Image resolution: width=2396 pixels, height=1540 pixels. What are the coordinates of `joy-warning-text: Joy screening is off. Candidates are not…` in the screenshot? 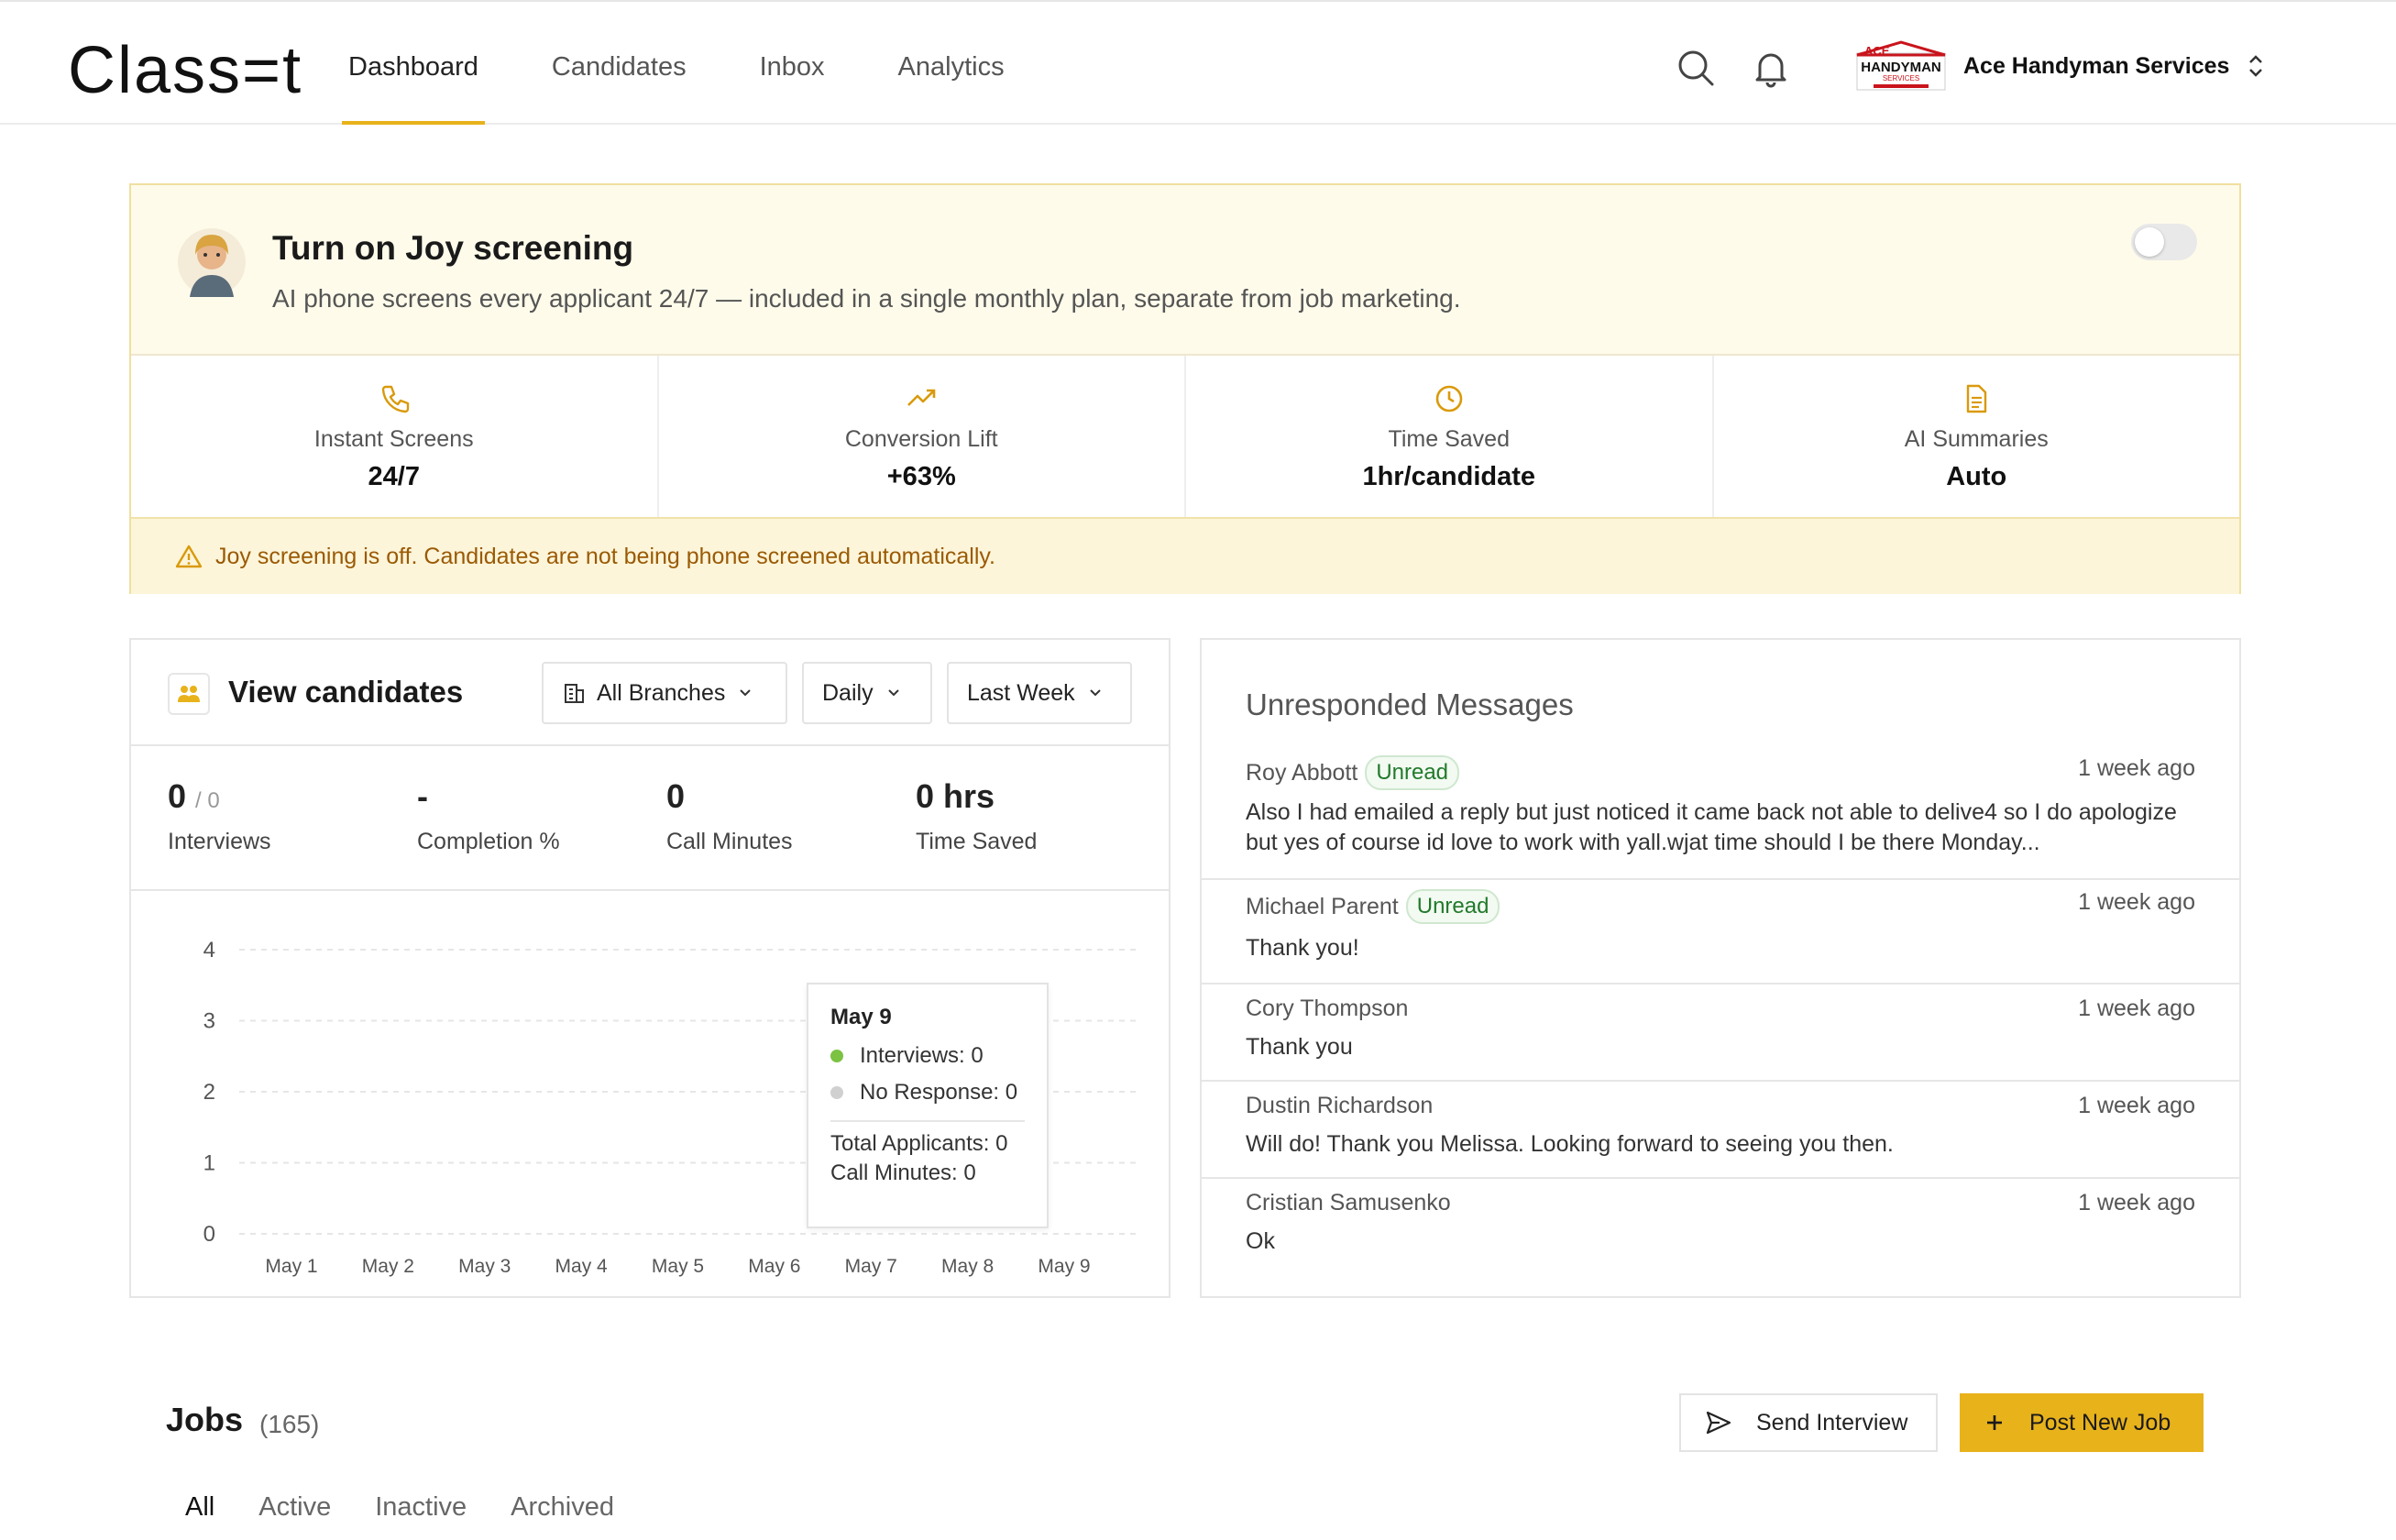 It's located at (605, 556).